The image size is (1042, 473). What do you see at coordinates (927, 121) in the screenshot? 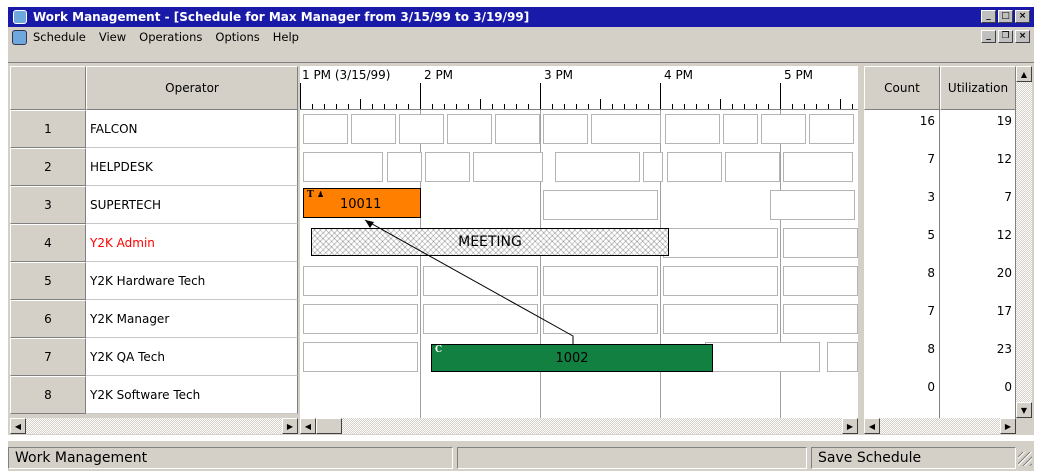
I see `count-cell: 16` at bounding box center [927, 121].